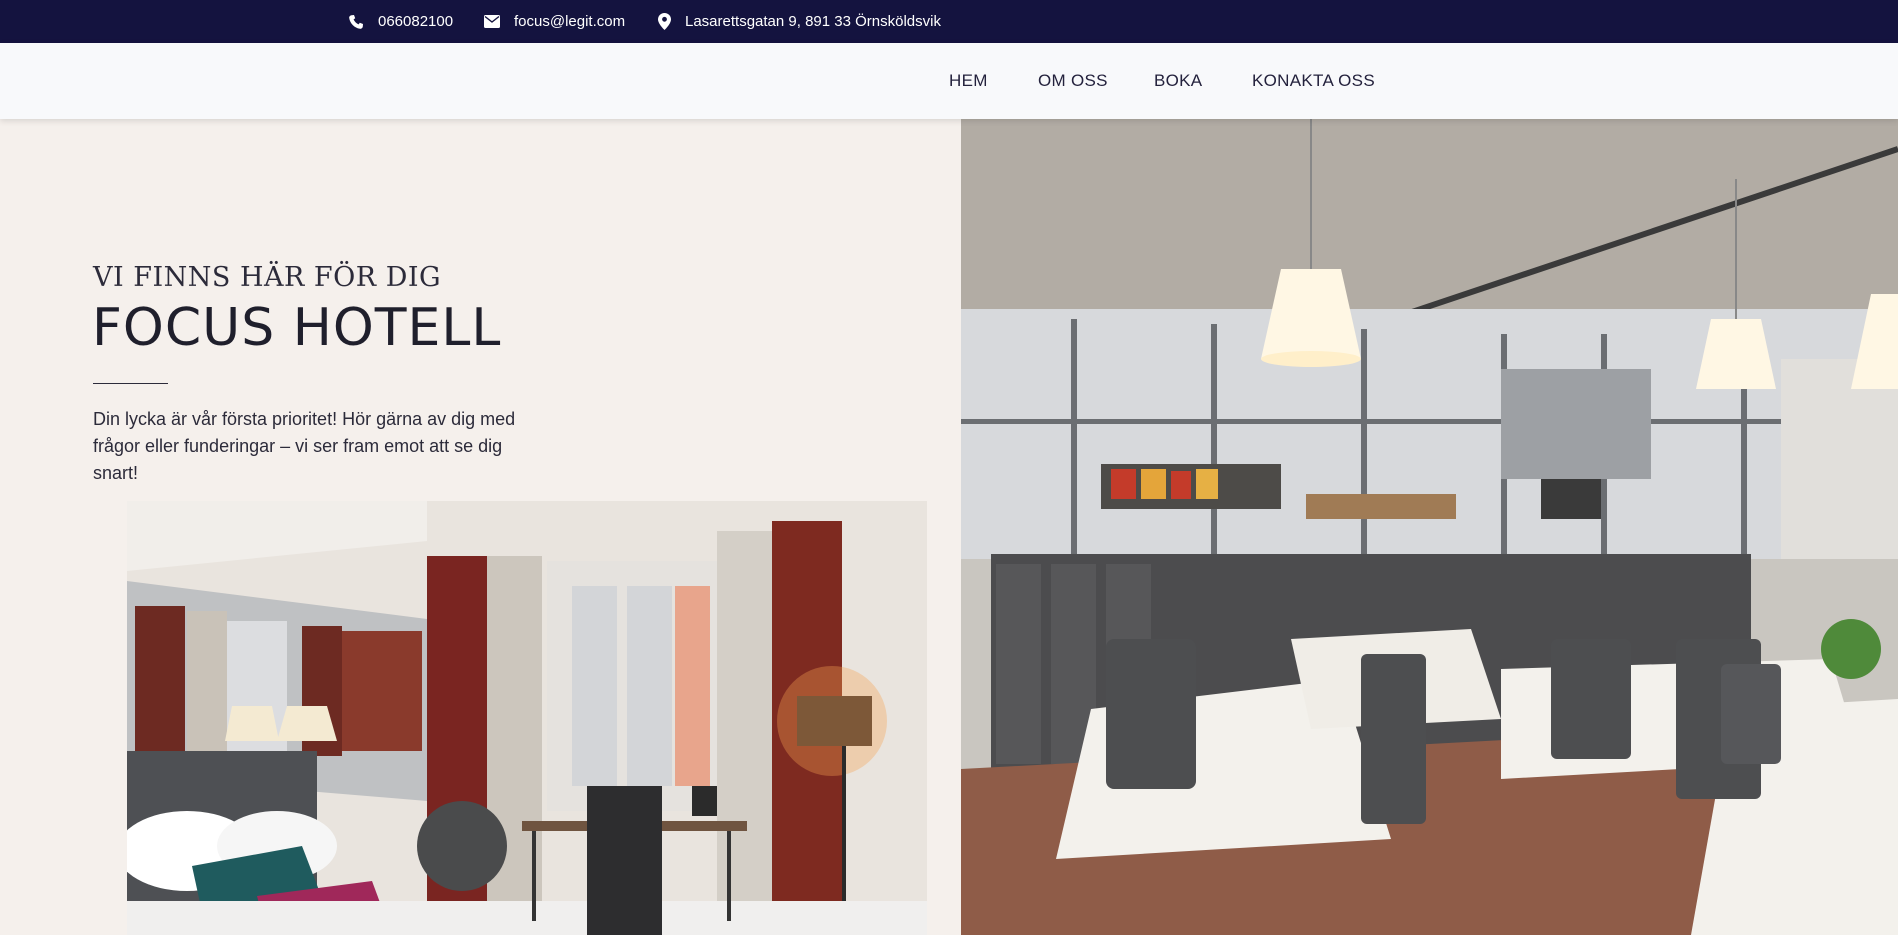  I want to click on contact-phone: 066082100, so click(400, 21).